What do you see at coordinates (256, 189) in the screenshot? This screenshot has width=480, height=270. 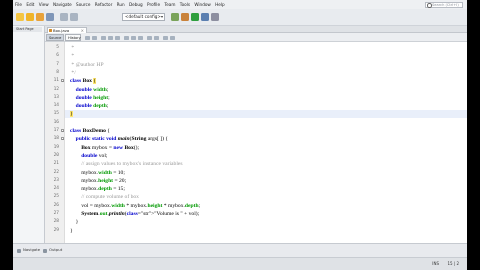 I see `code-line: 24 mybox.depth = 15;` at bounding box center [256, 189].